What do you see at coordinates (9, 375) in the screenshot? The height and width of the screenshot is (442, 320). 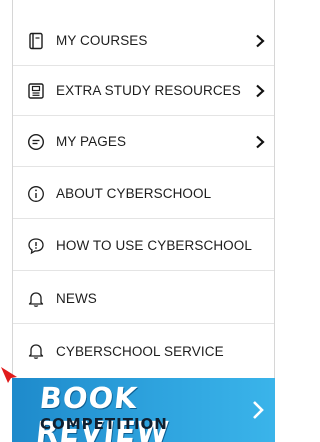 I see `pointer-arrow-icon` at bounding box center [9, 375].